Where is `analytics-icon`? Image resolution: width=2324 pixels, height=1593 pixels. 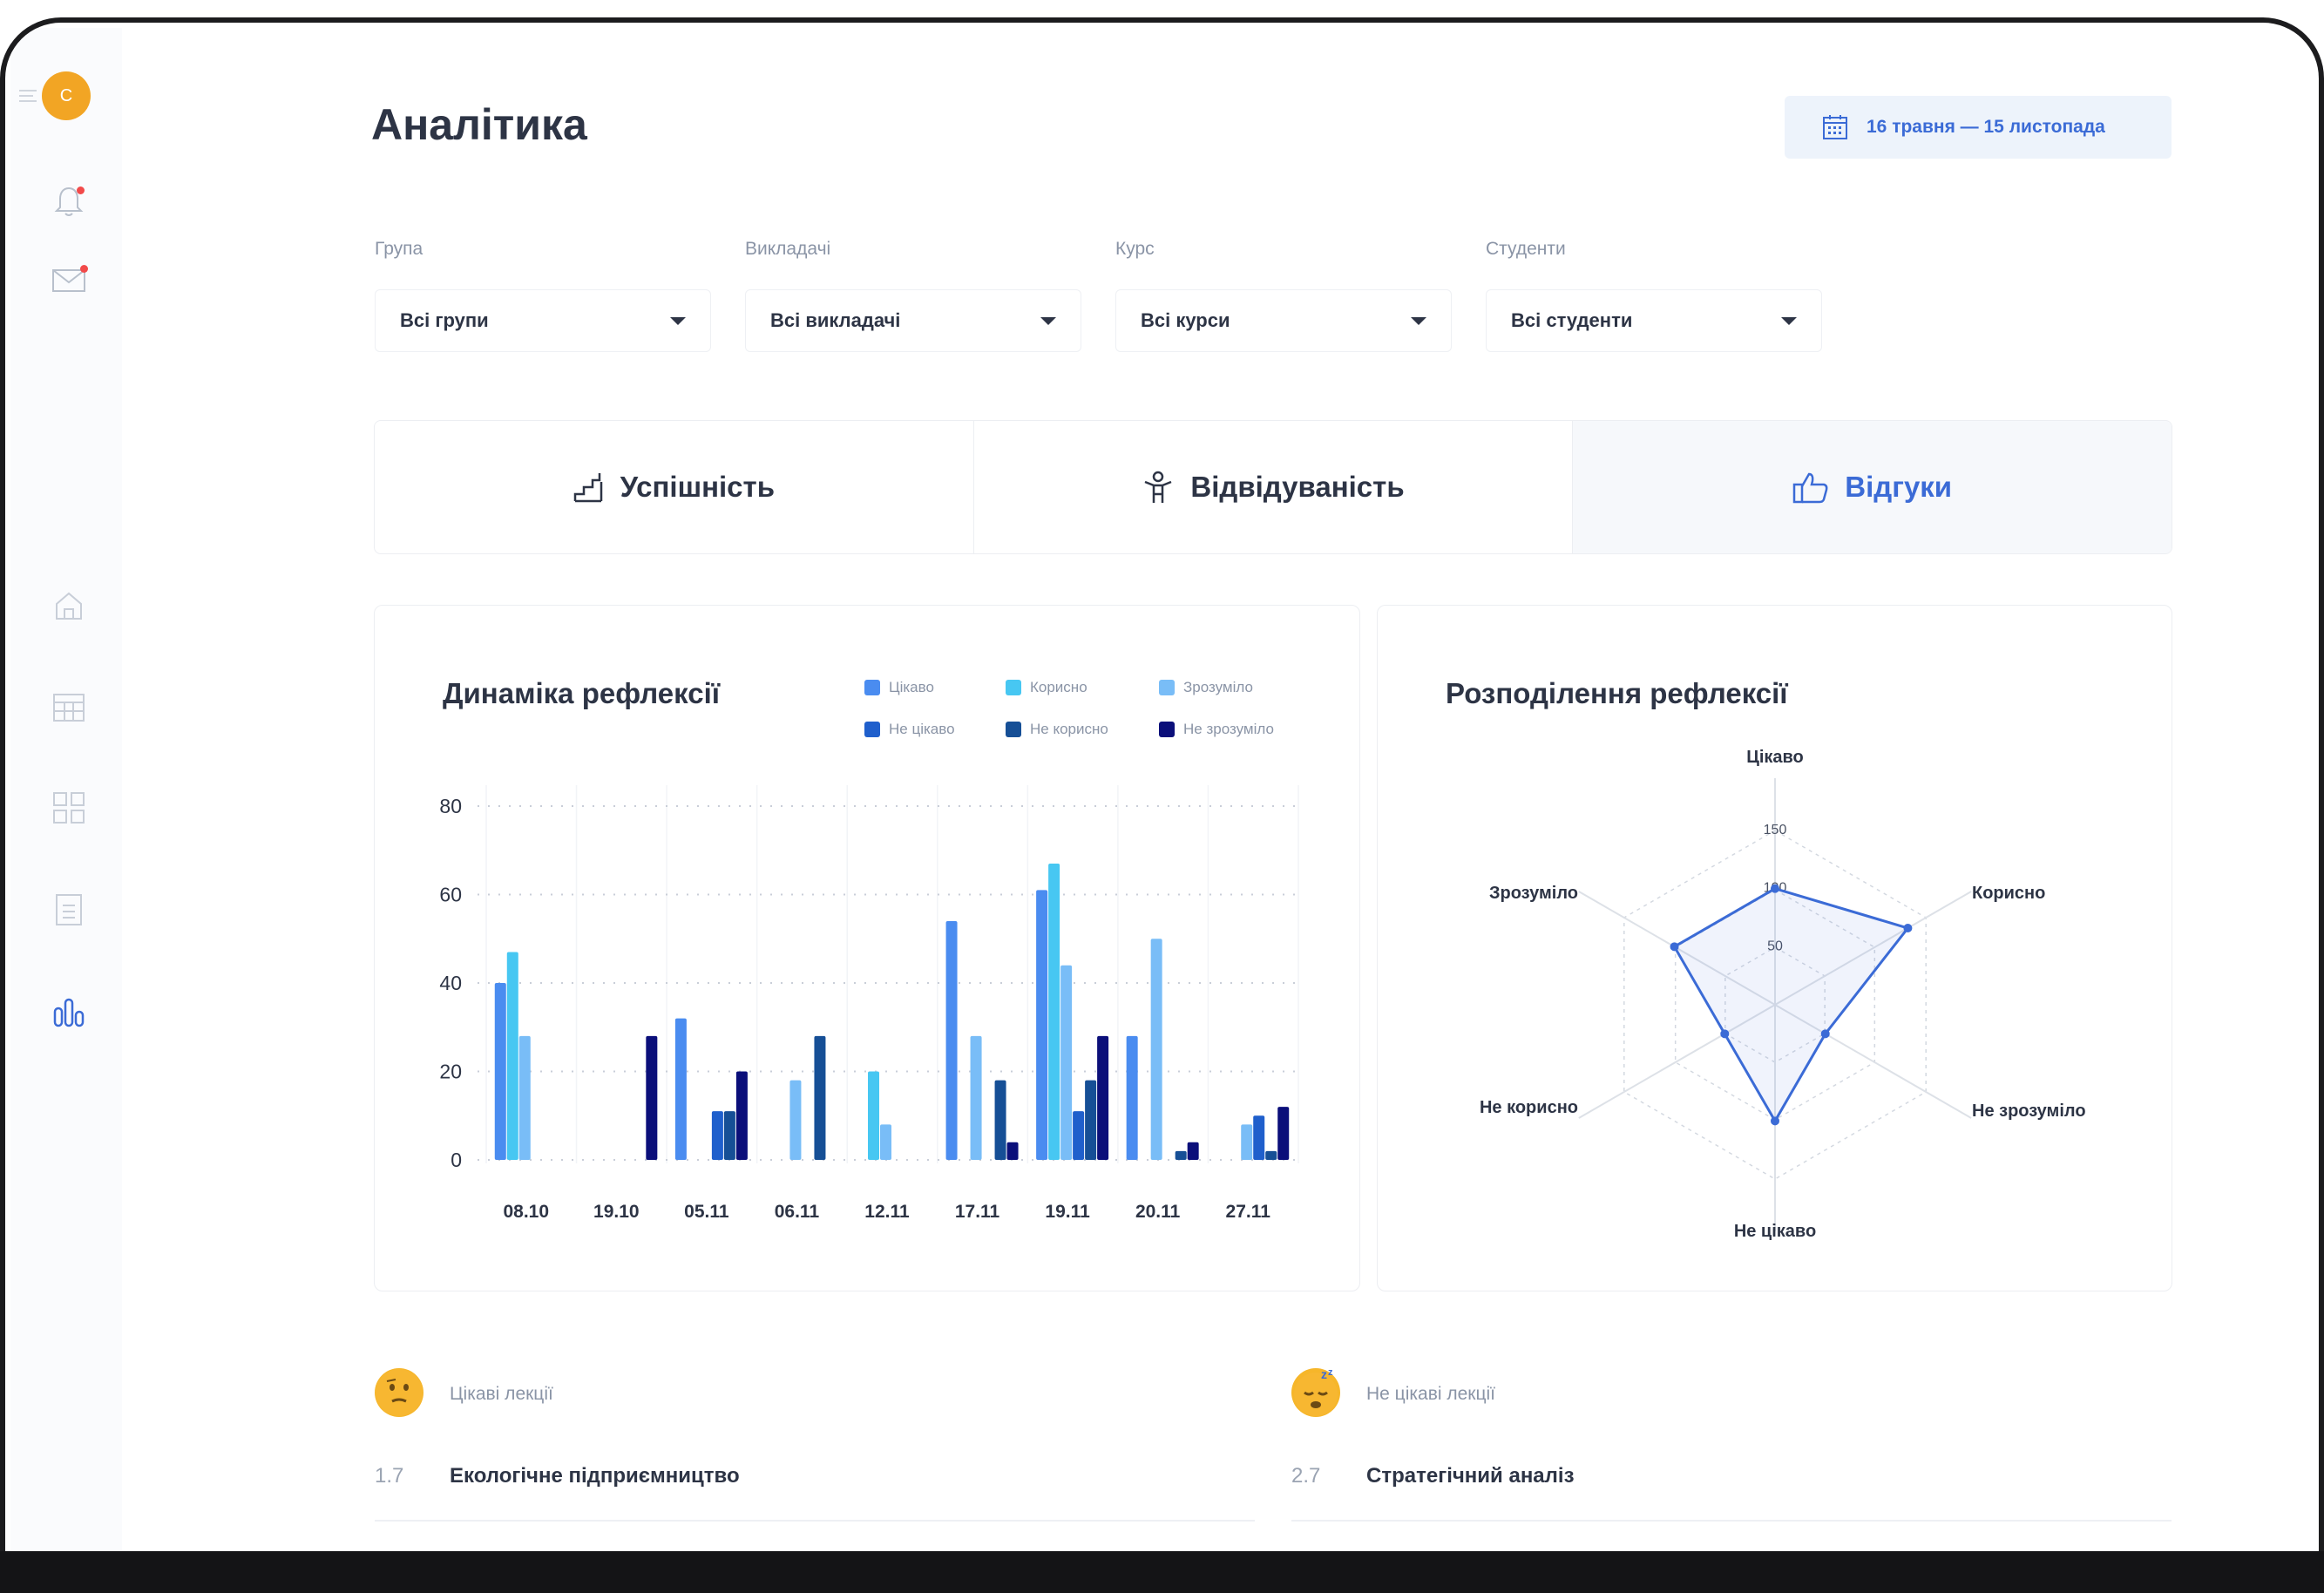
analytics-icon is located at coordinates (69, 1012).